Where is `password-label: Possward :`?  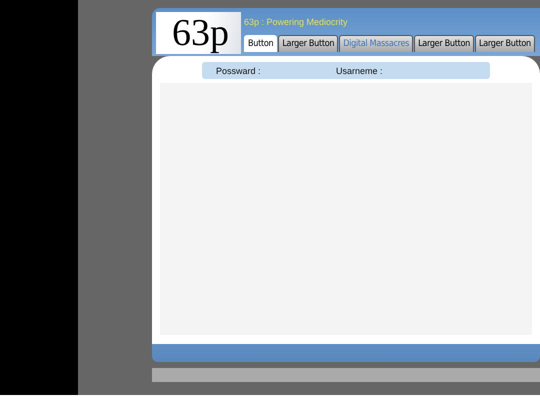 password-label: Possward : is located at coordinates (239, 71).